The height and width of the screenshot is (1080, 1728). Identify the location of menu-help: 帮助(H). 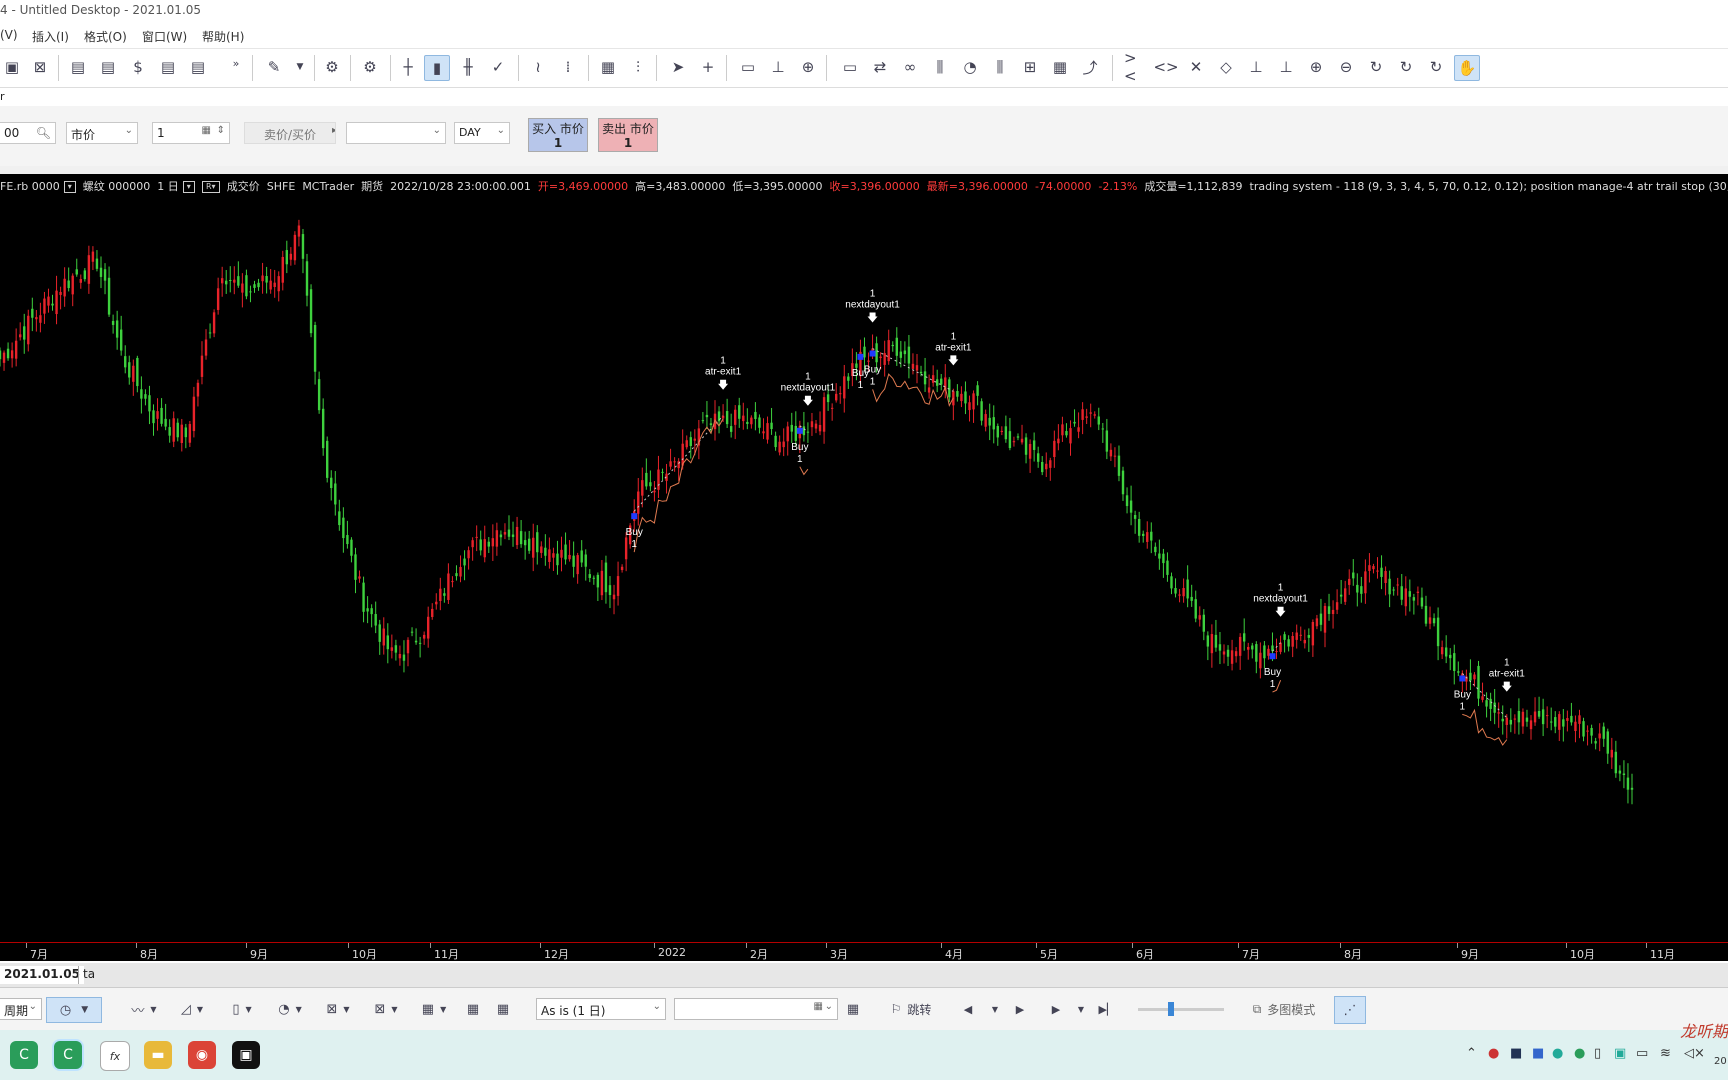
(223, 36).